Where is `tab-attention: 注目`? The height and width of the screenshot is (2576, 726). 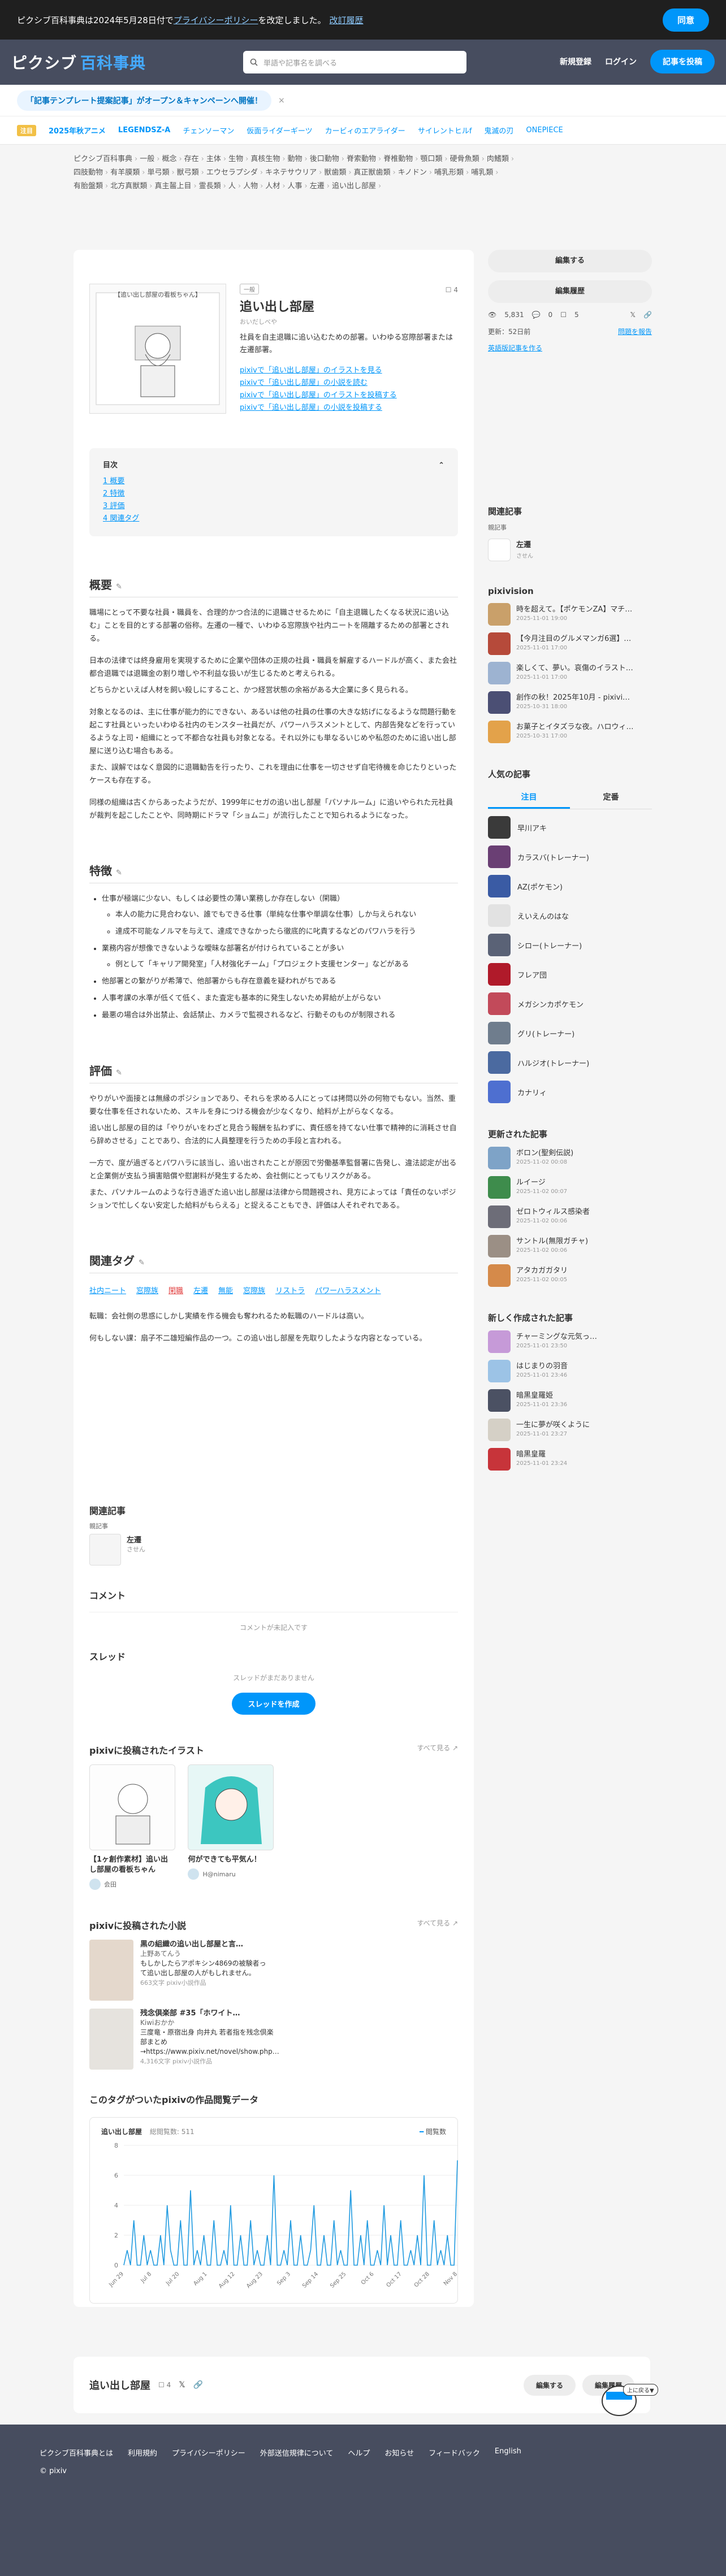 tab-attention: 注目 is located at coordinates (529, 798).